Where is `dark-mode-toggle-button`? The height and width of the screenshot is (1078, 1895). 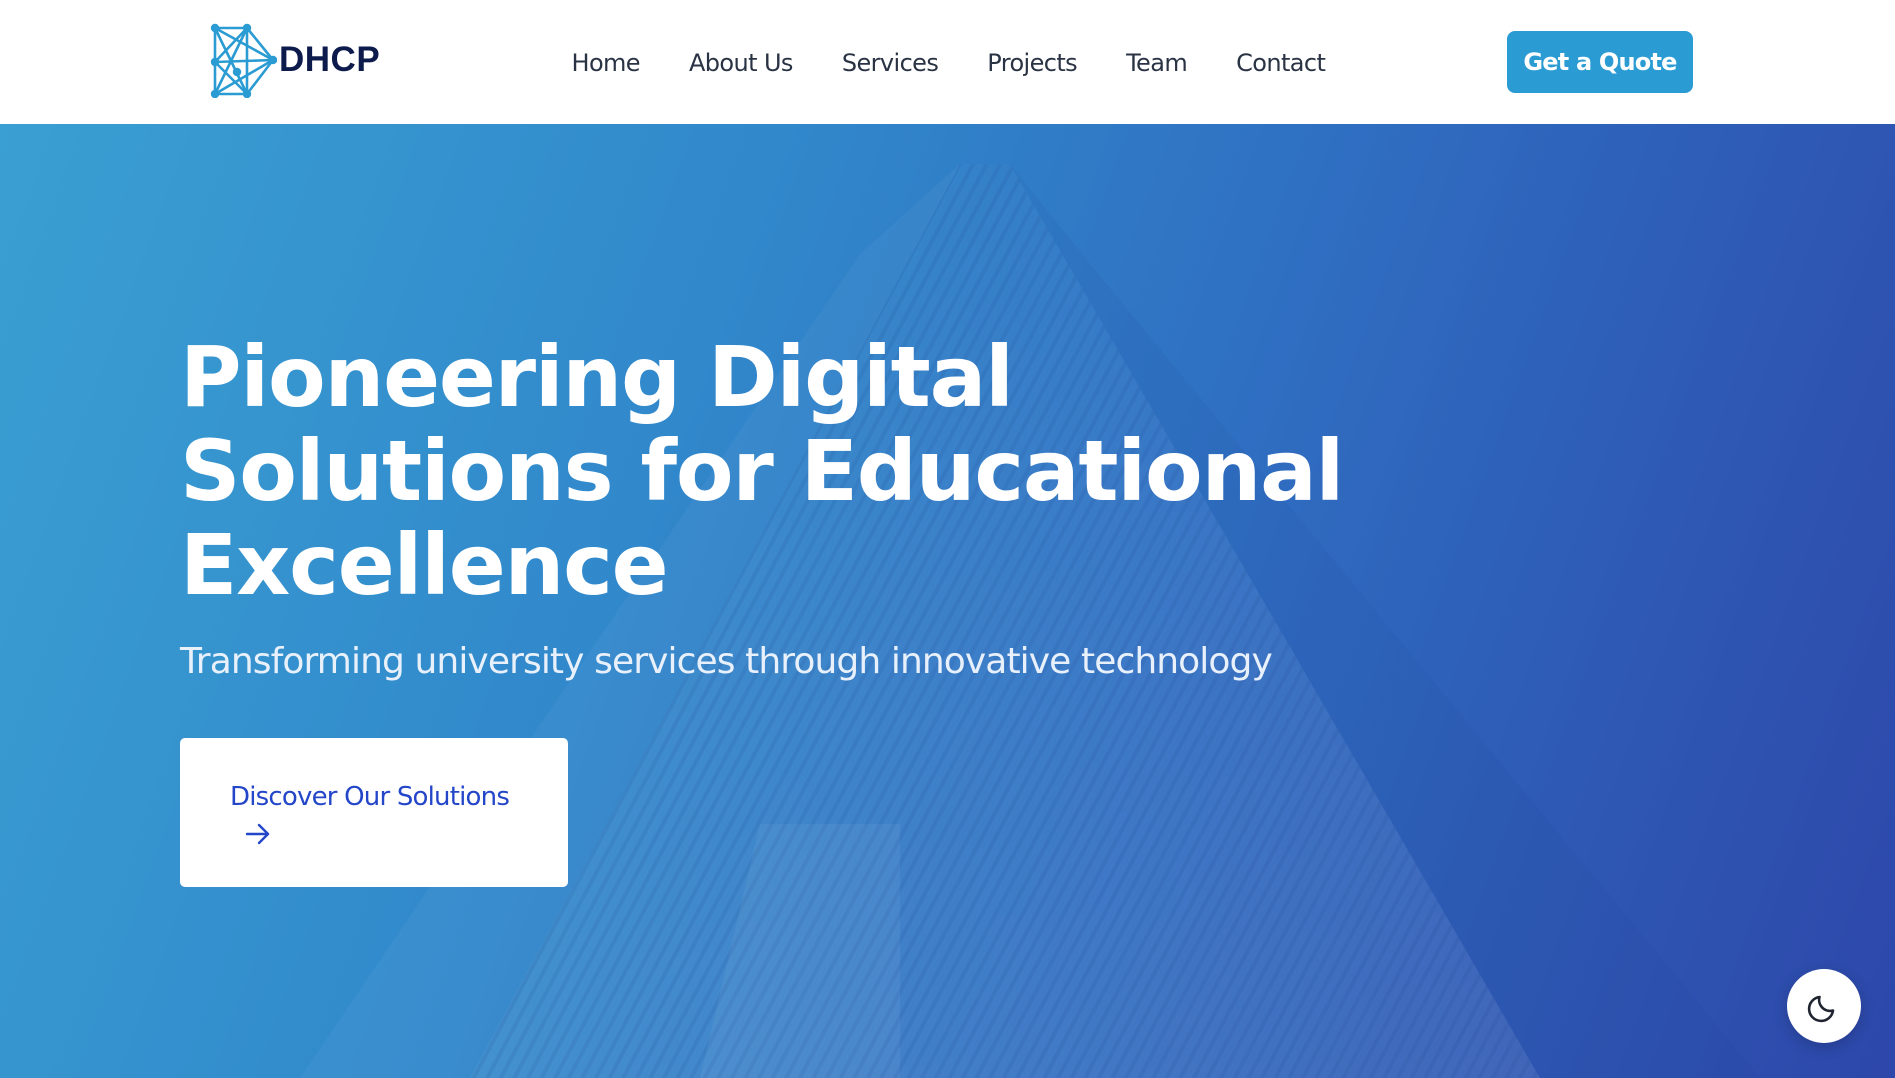
dark-mode-toggle-button is located at coordinates (1824, 1006).